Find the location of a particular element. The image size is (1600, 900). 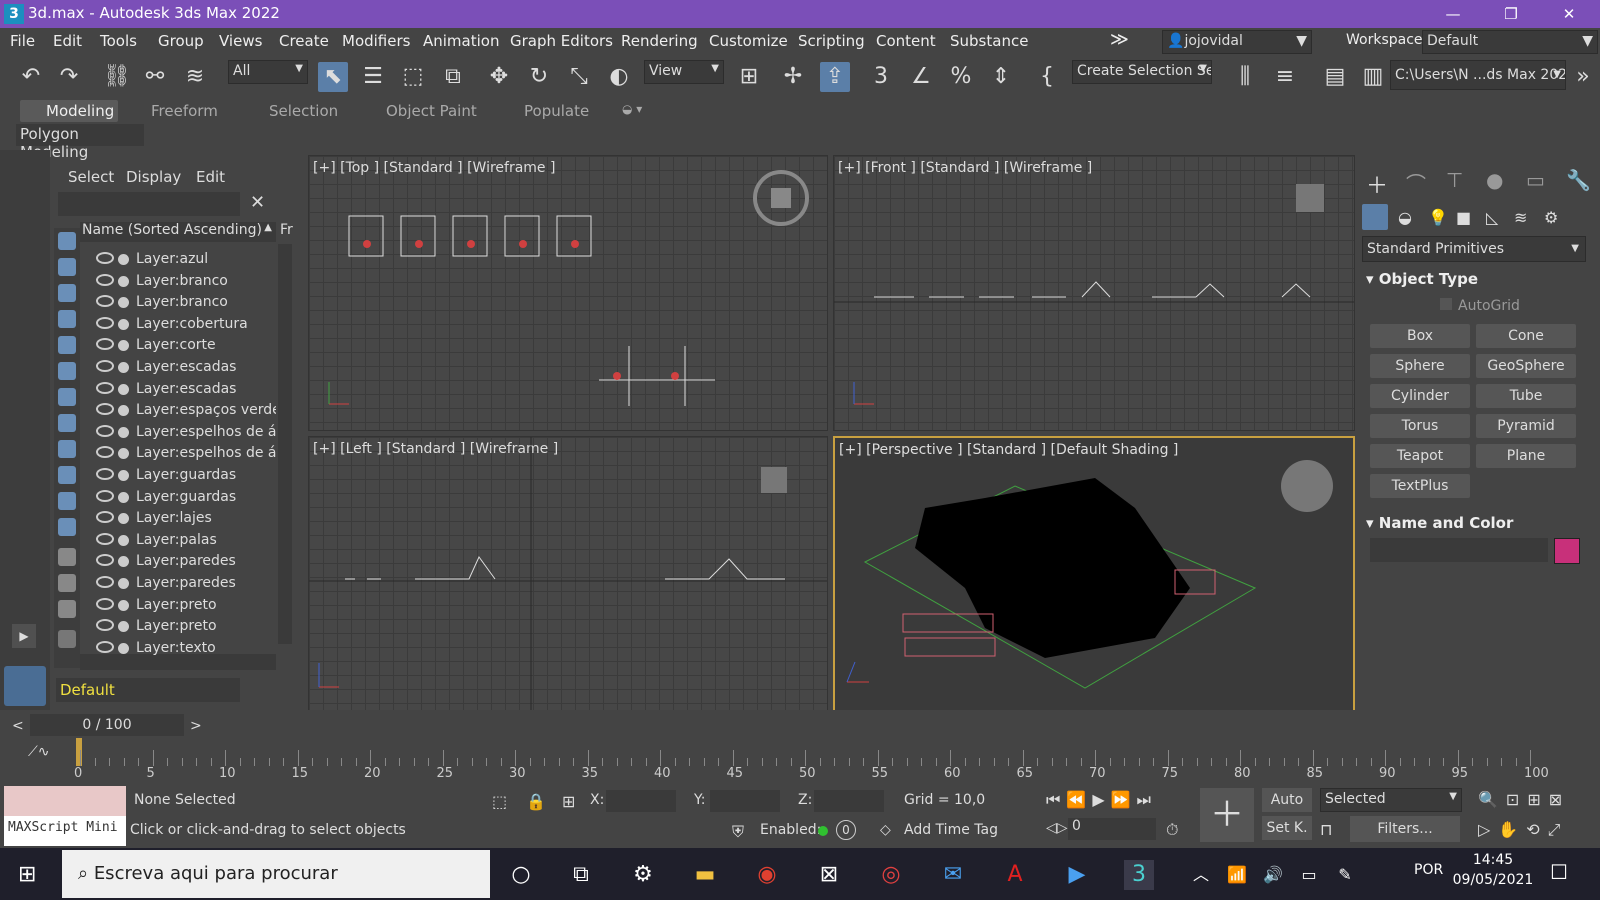

ribbon-options-icon: ◒ ▾ is located at coordinates (632, 109).